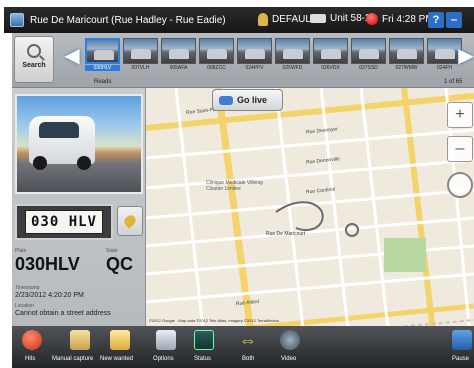  What do you see at coordinates (330, 55) in the screenshot?
I see `read-thumbnail: 026VDX` at bounding box center [330, 55].